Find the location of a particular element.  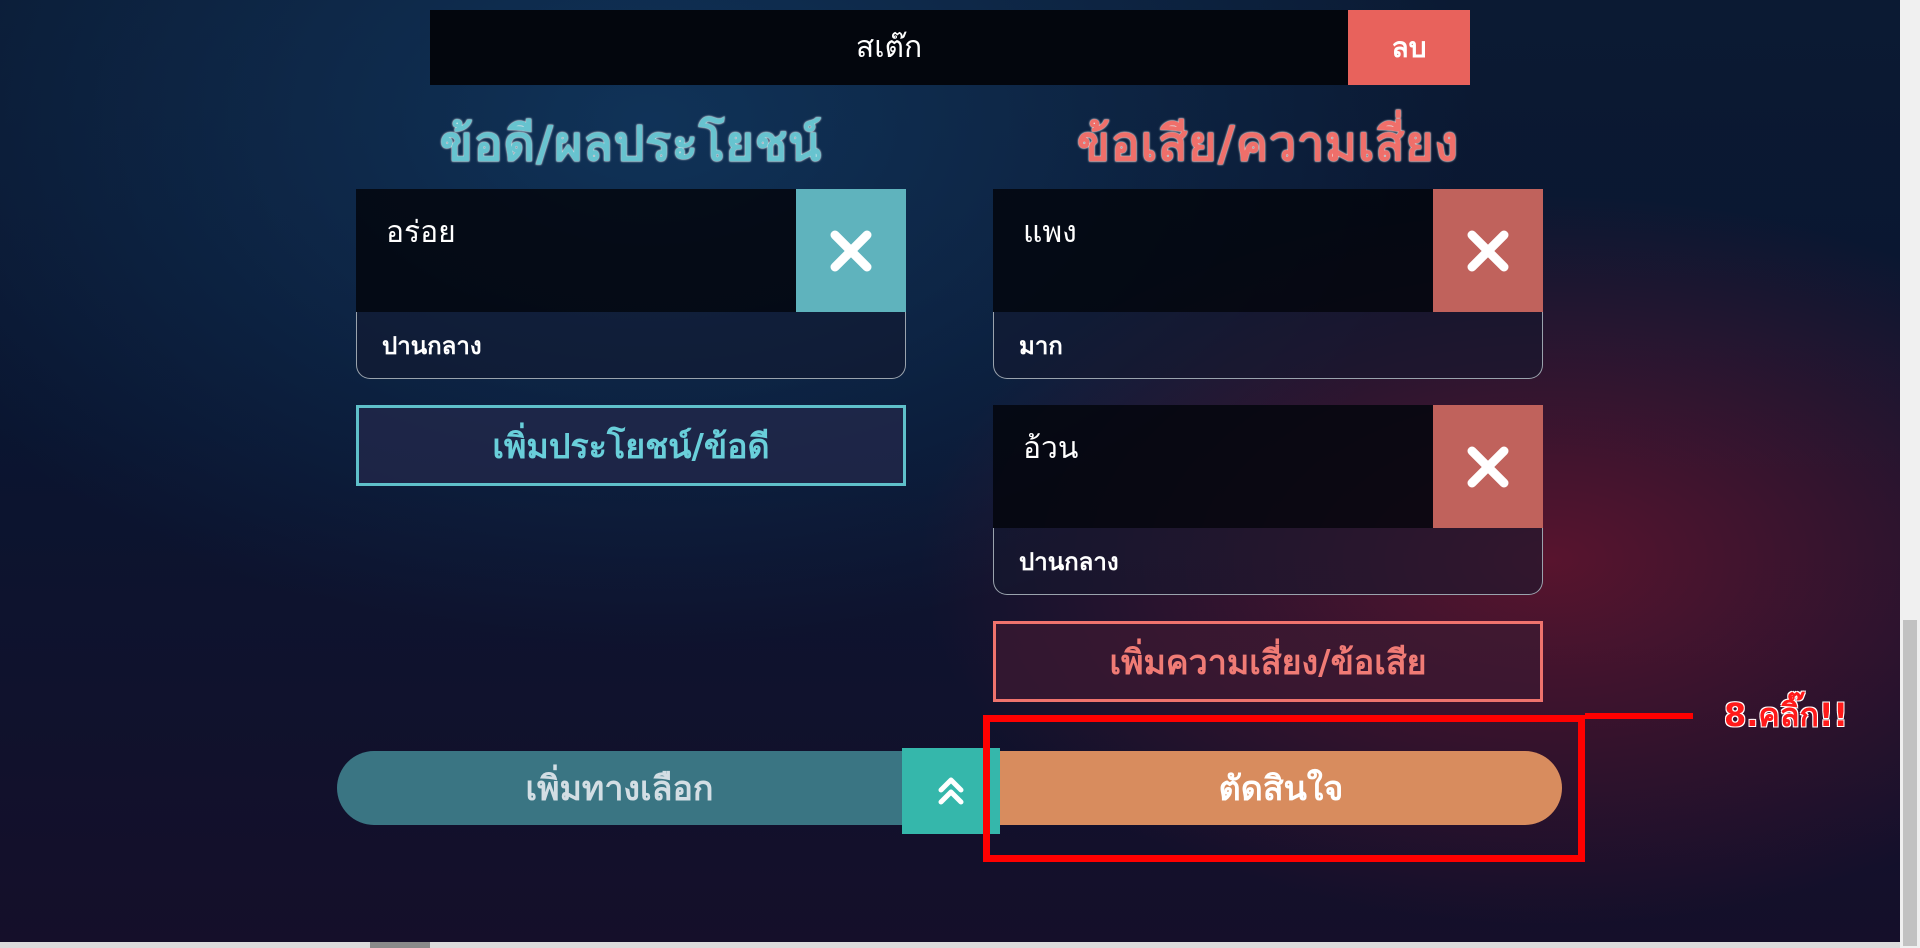

remove-pro-button is located at coordinates (851, 250).